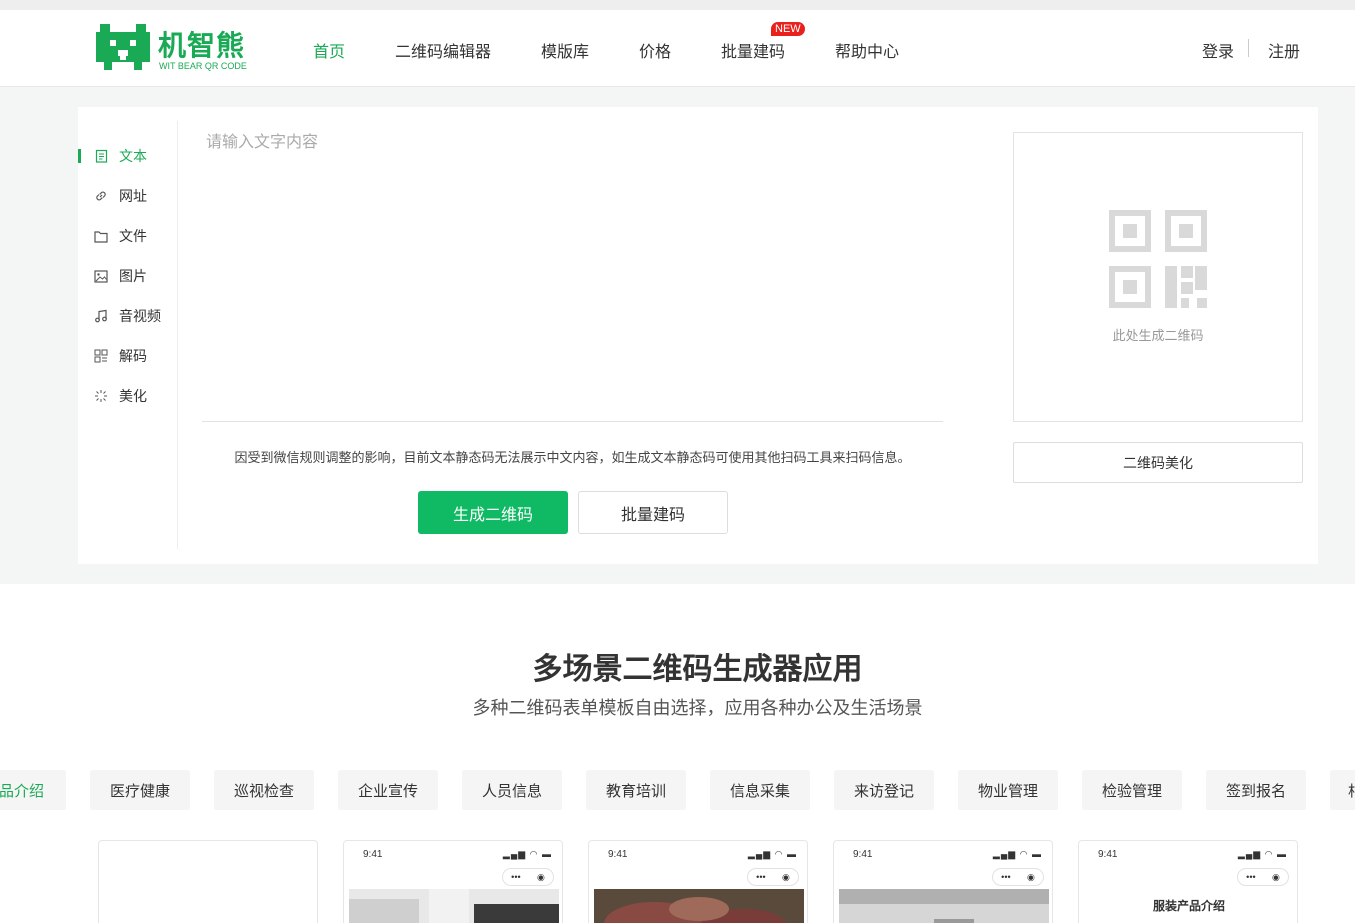  I want to click on logo-name: 机智熊, so click(202, 45).